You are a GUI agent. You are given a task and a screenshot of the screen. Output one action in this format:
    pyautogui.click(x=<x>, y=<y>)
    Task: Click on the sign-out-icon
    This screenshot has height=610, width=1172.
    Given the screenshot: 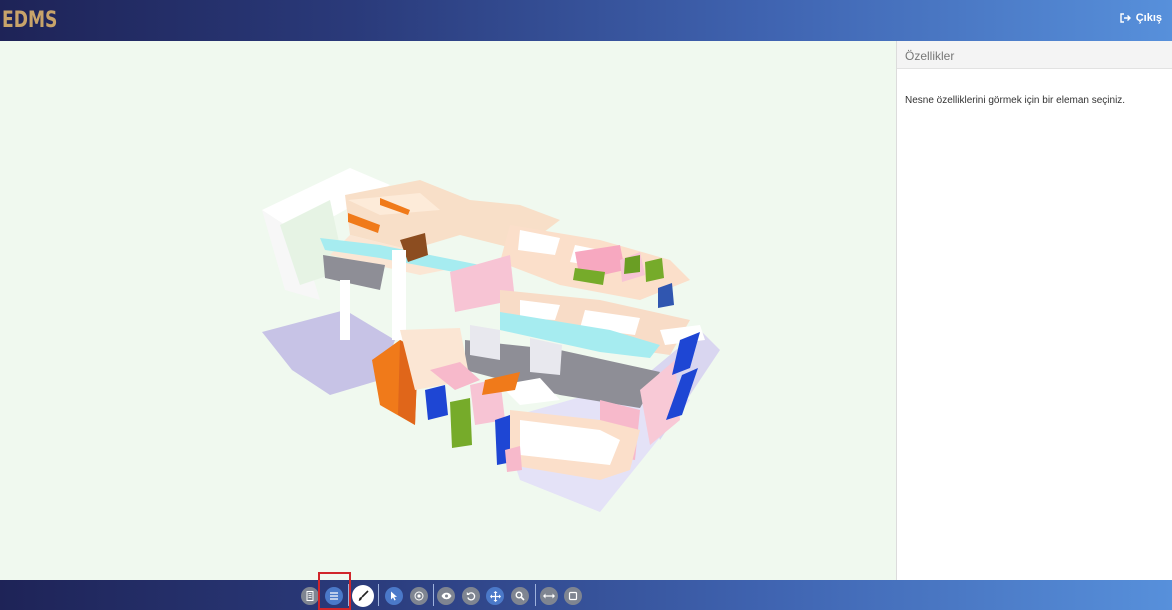 What is the action you would take?
    pyautogui.click(x=1125, y=18)
    